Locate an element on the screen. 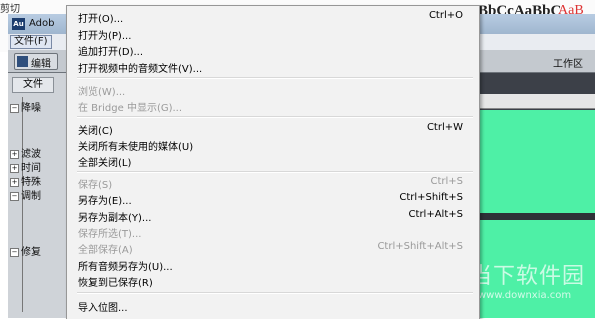 The height and width of the screenshot is (319, 595). menu-item-revert-to-saved: 恢复到已保存(R) is located at coordinates (273, 280).